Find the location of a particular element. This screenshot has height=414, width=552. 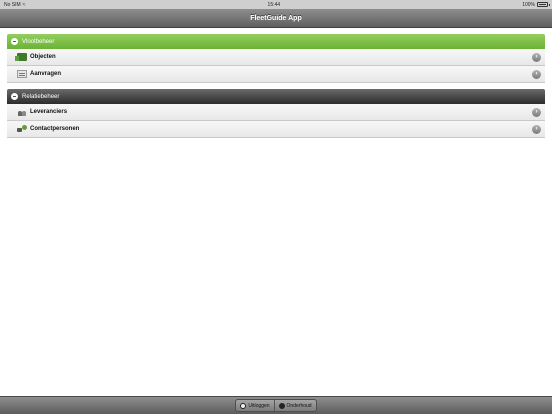

status-bar: No SIM ≈ 15:44 100% is located at coordinates (276, 4).